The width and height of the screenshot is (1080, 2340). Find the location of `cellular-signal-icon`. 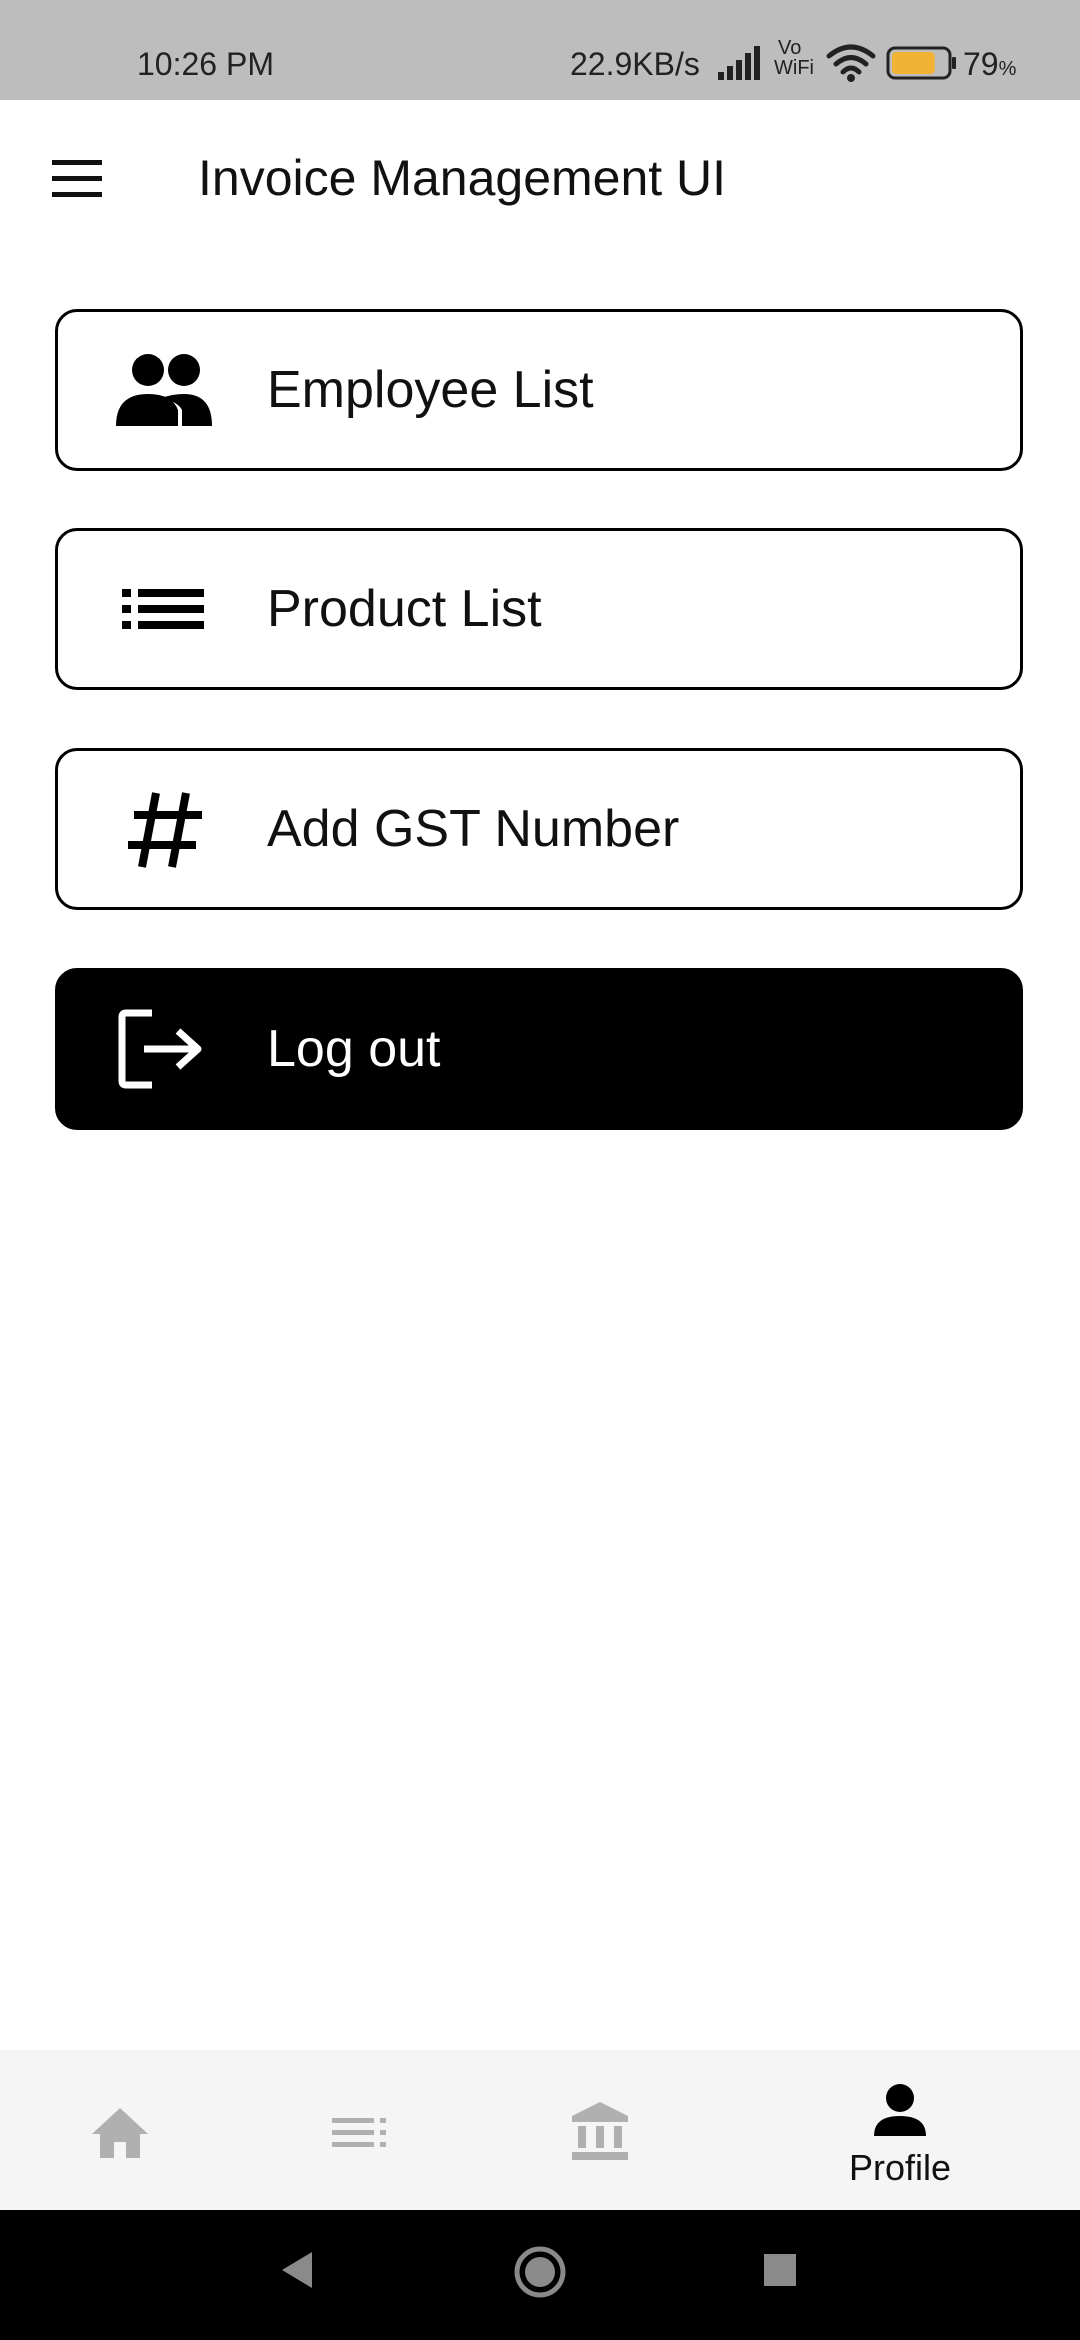

cellular-signal-icon is located at coordinates (739, 63).